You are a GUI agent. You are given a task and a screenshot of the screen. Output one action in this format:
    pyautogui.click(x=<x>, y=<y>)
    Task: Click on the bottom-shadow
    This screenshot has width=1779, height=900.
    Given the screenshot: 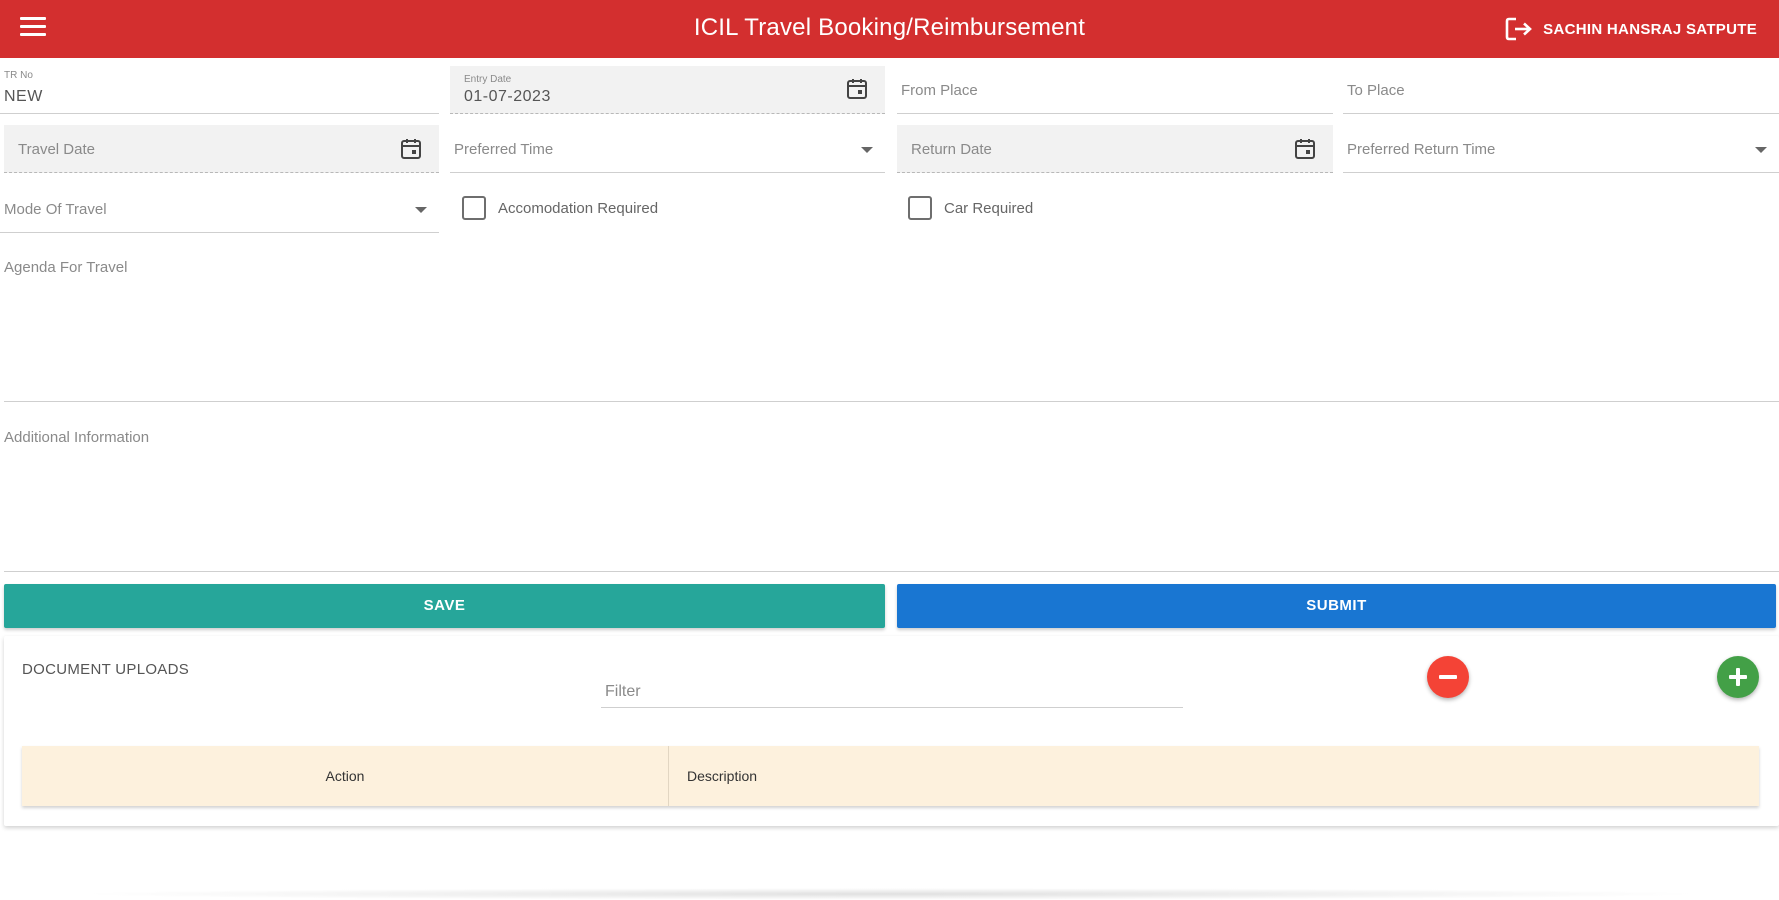 What is the action you would take?
    pyautogui.click(x=890, y=894)
    